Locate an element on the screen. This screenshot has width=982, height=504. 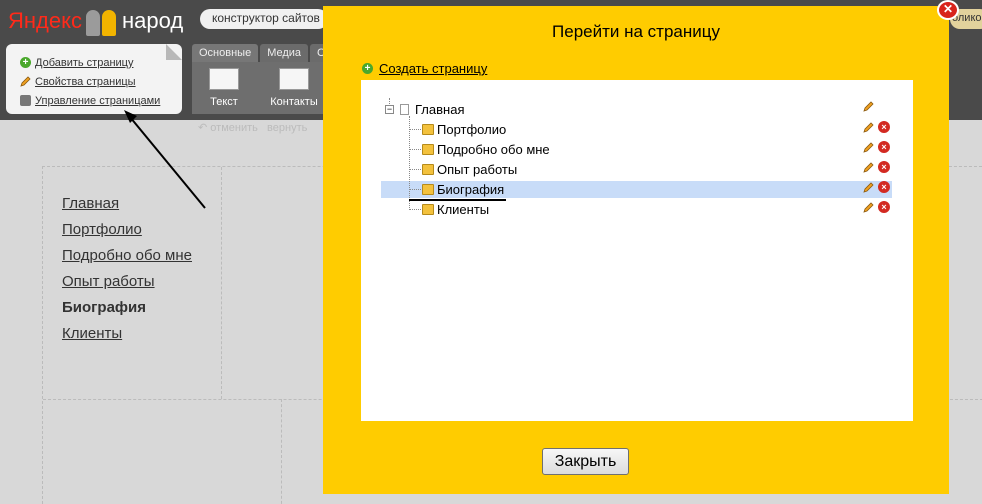
text-block-icon is located at coordinates (224, 79).